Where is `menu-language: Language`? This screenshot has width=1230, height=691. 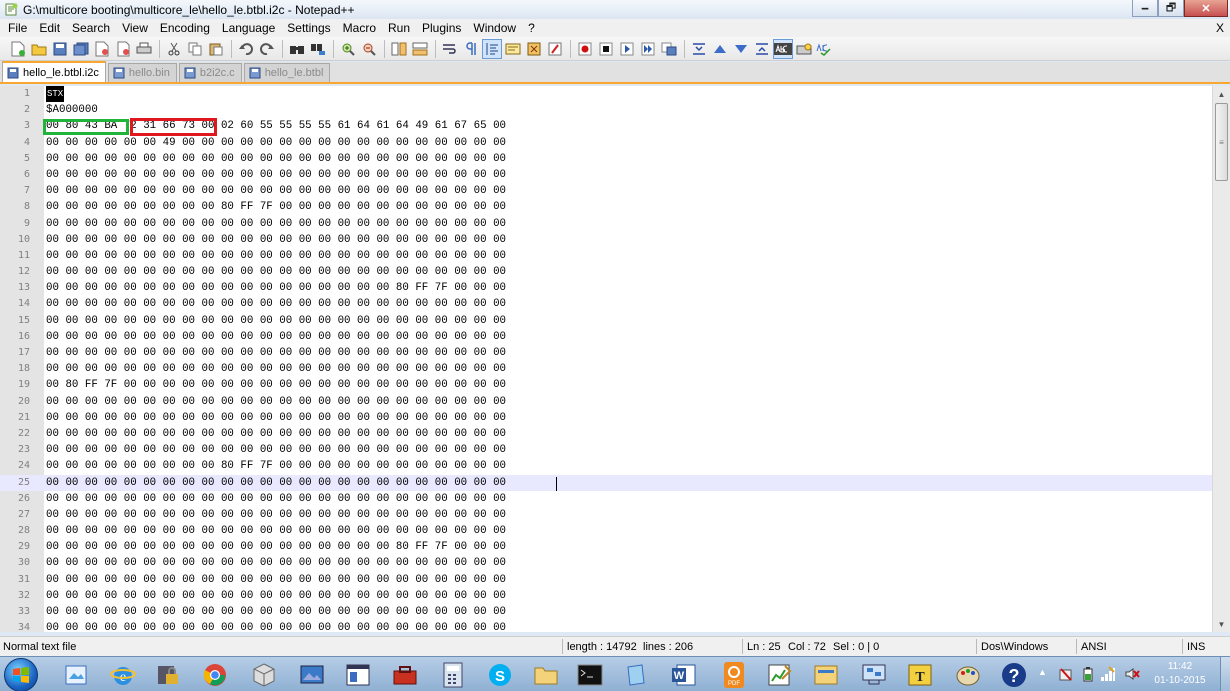
menu-language: Language is located at coordinates (248, 28).